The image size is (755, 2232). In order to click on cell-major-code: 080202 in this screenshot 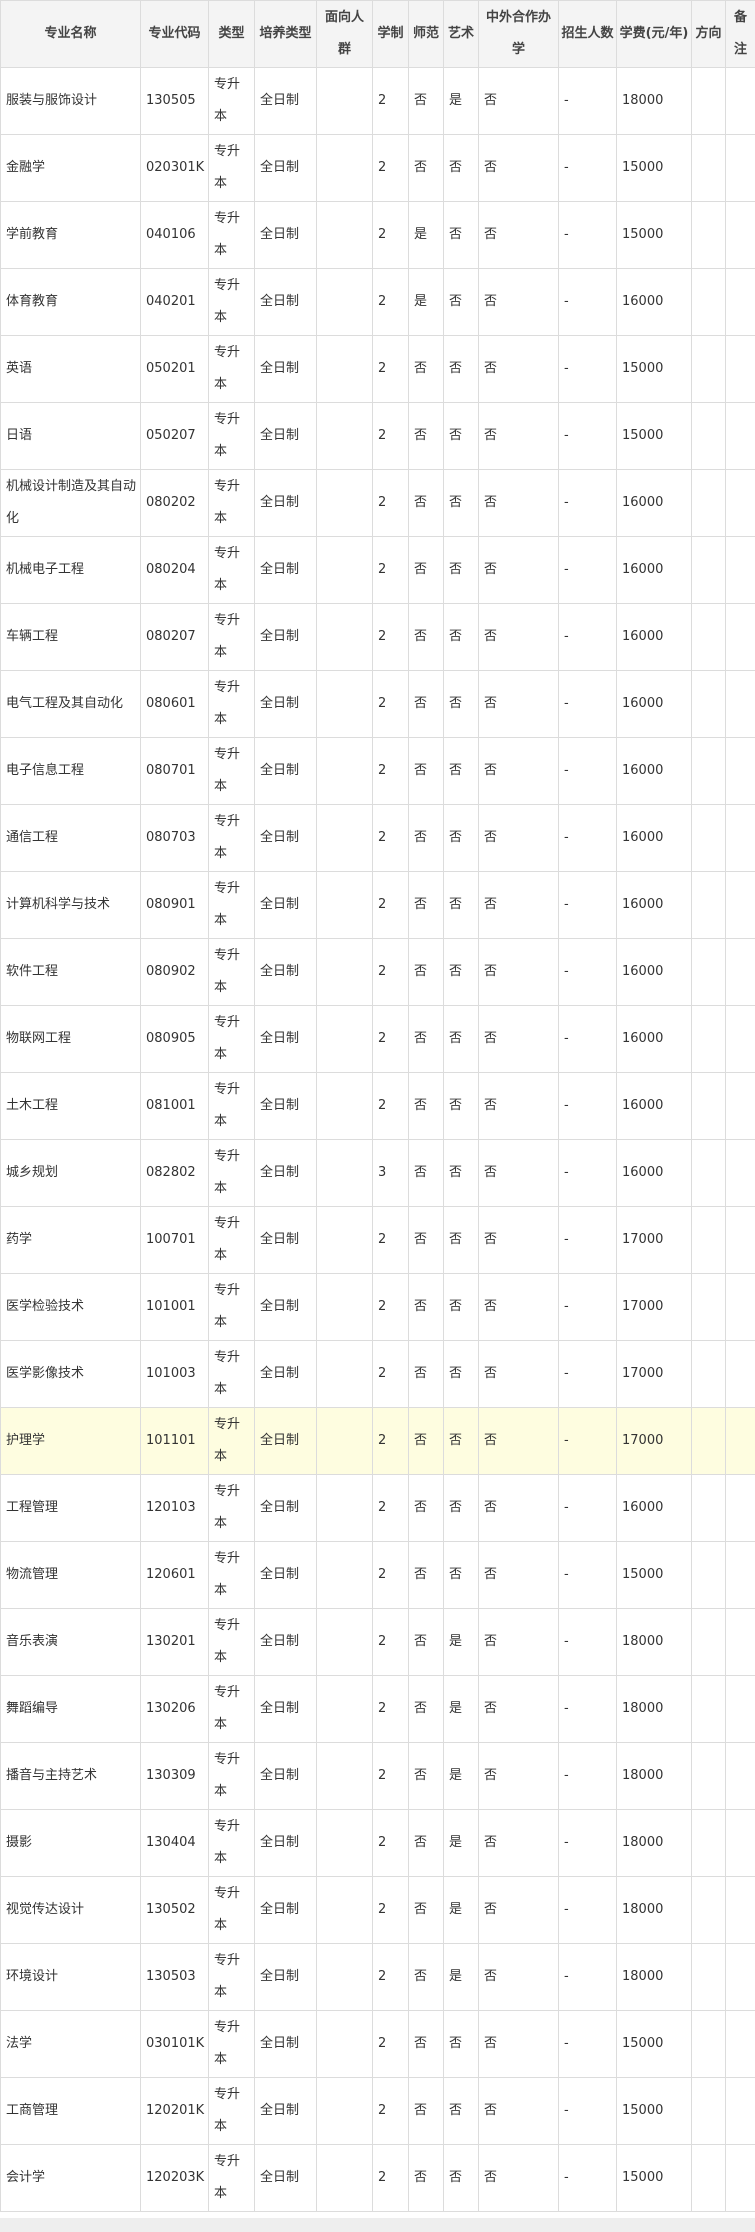, I will do `click(174, 503)`.